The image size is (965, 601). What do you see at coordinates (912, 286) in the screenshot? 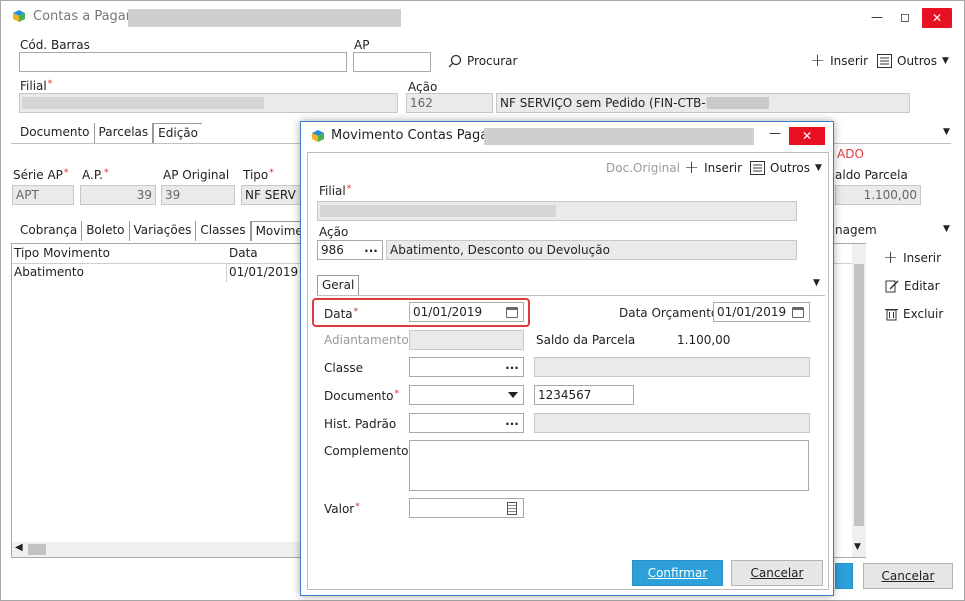
I see `grid-editar-button: Editar` at bounding box center [912, 286].